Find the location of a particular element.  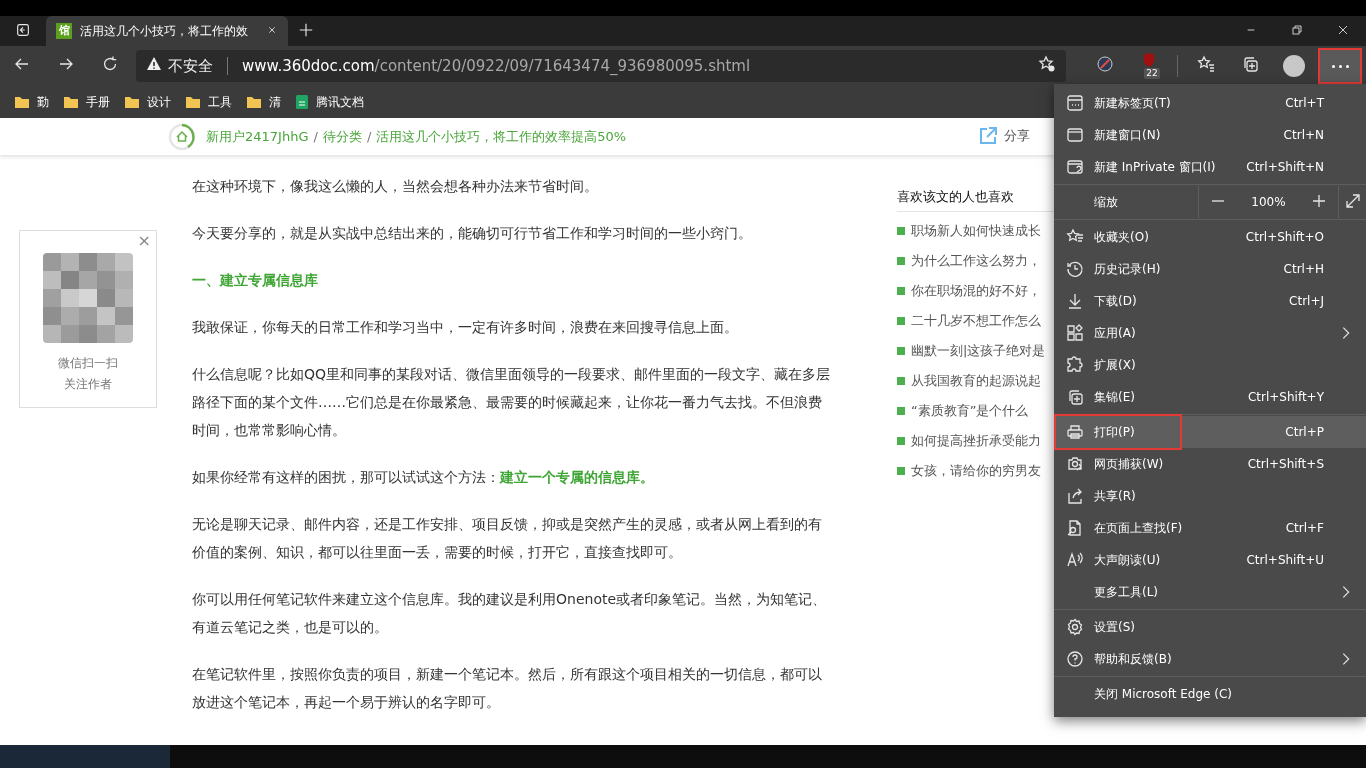

settings-icon is located at coordinates (1075, 627).